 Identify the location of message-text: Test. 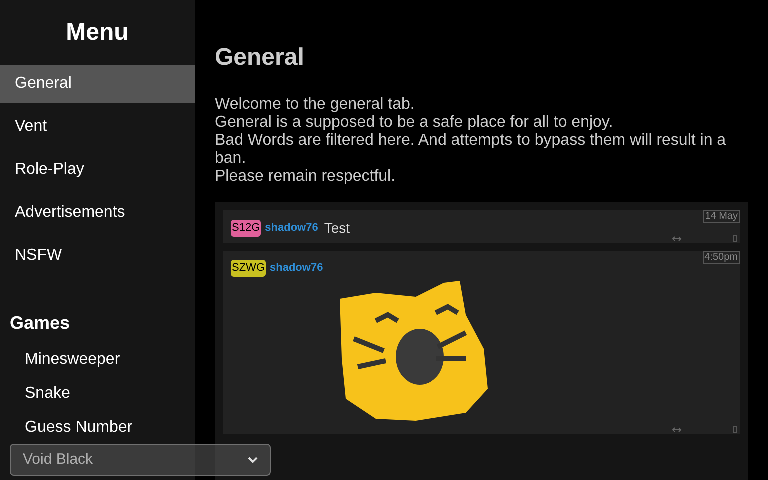
(337, 228).